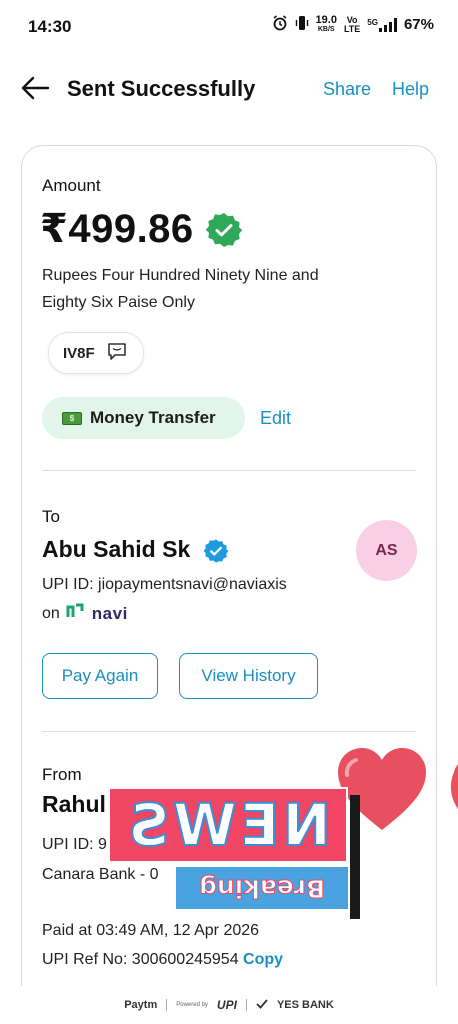  I want to click on pay-again-button: Pay Again, so click(100, 676).